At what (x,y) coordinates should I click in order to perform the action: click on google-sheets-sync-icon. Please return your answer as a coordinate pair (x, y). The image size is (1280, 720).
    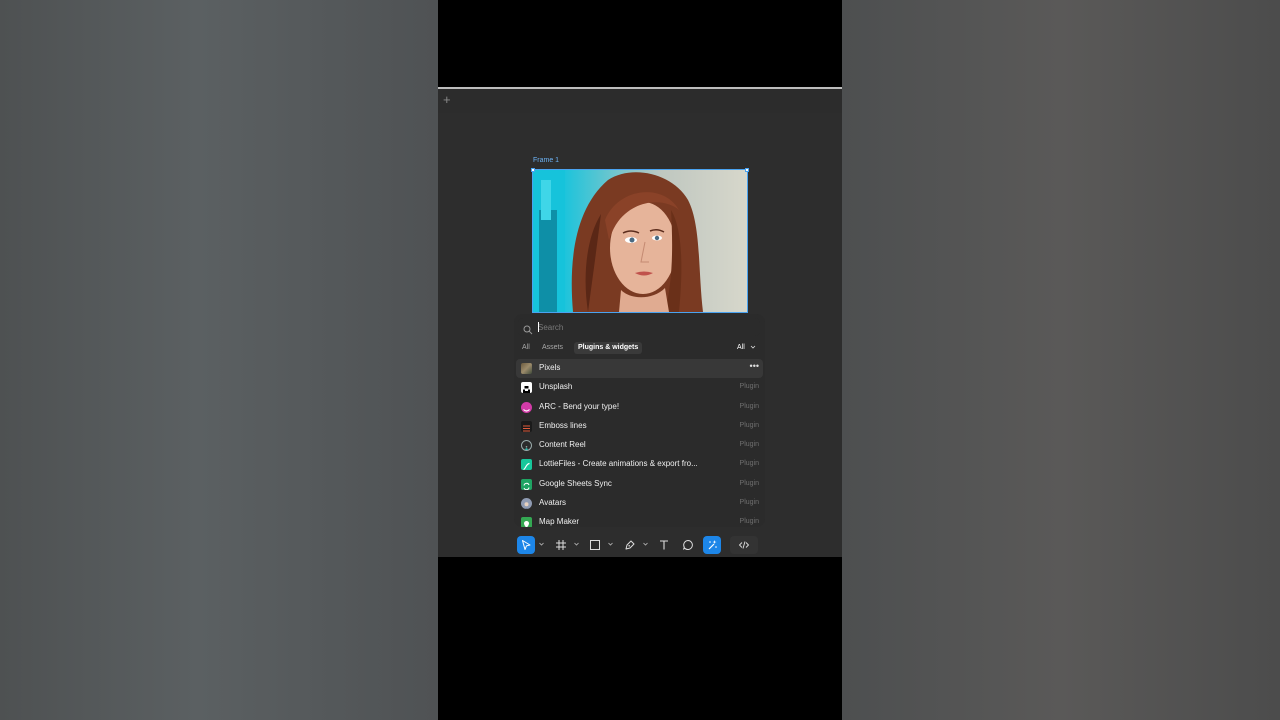
    Looking at the image, I should click on (526, 484).